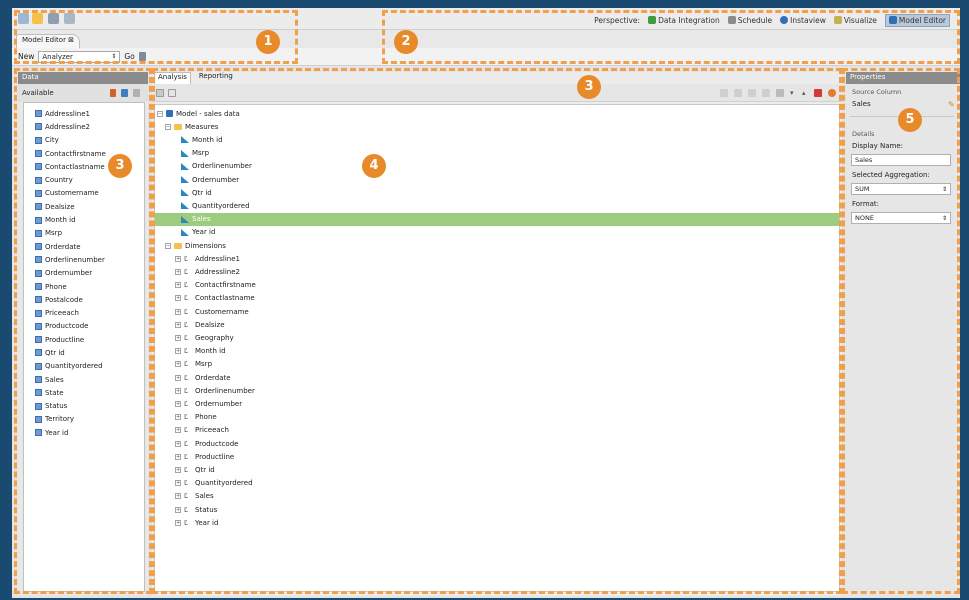 This screenshot has width=969, height=600. Describe the element at coordinates (497, 271) in the screenshot. I see `tree-dimension: + Ľ Addressline2` at that location.